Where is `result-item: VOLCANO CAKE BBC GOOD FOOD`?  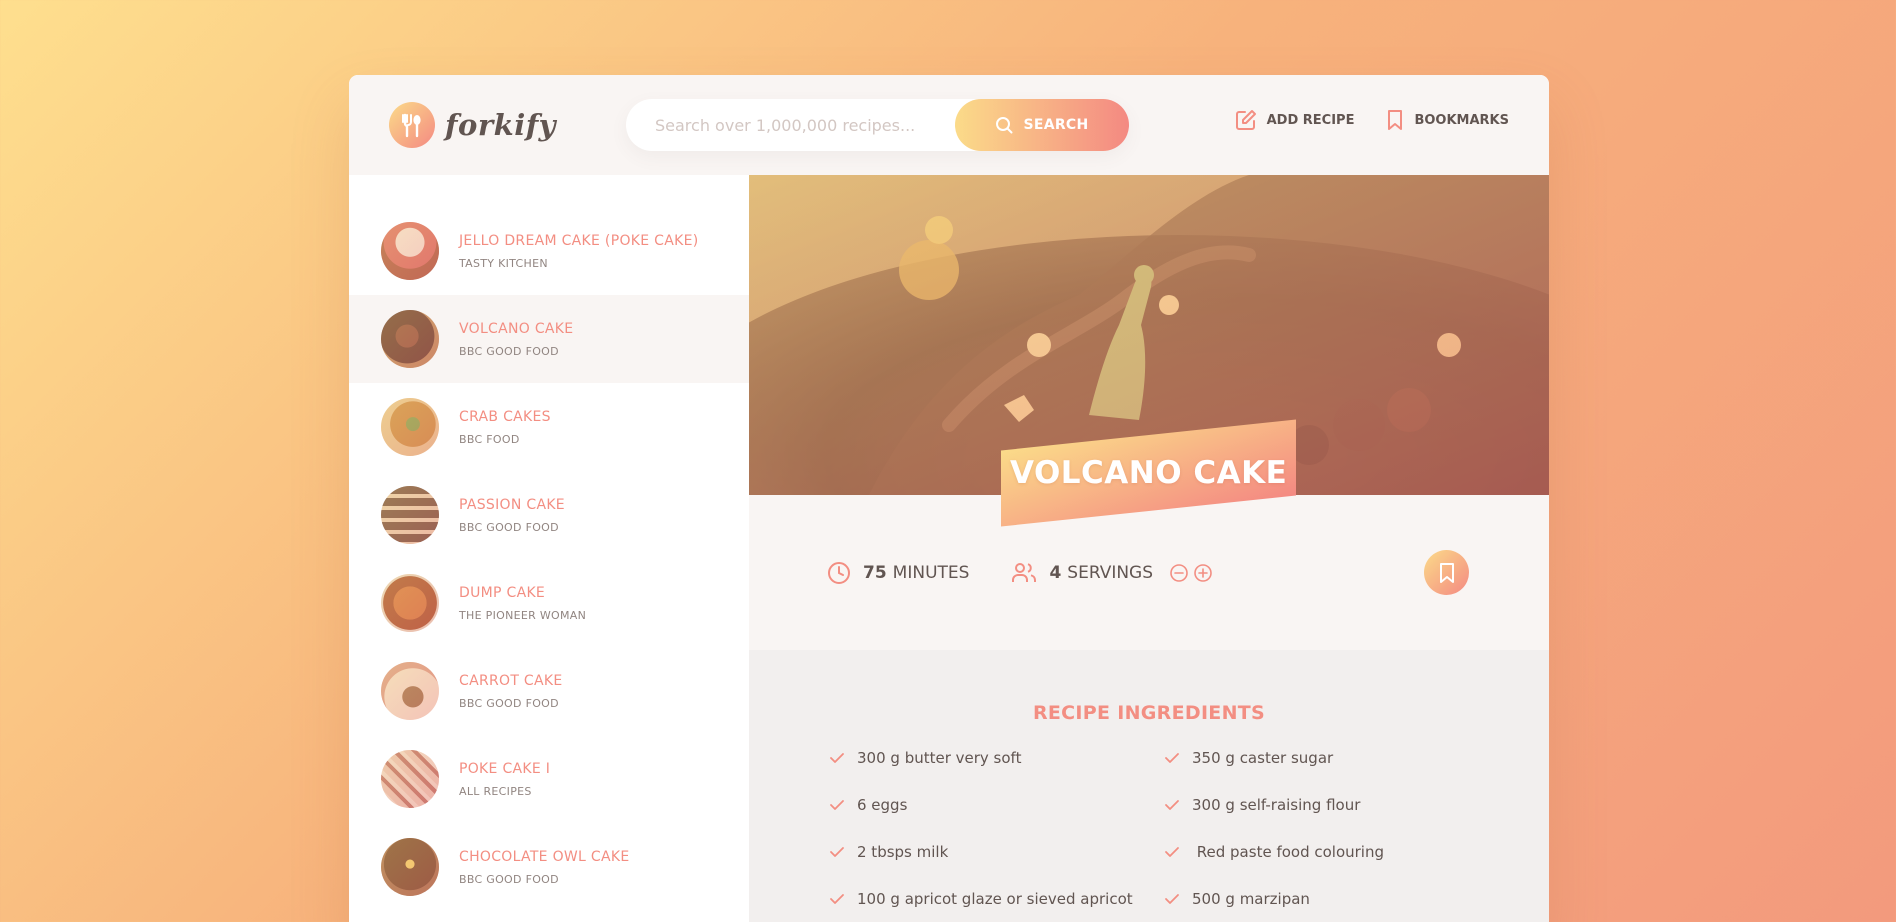
result-item: VOLCANO CAKE BBC GOOD FOOD is located at coordinates (549, 339).